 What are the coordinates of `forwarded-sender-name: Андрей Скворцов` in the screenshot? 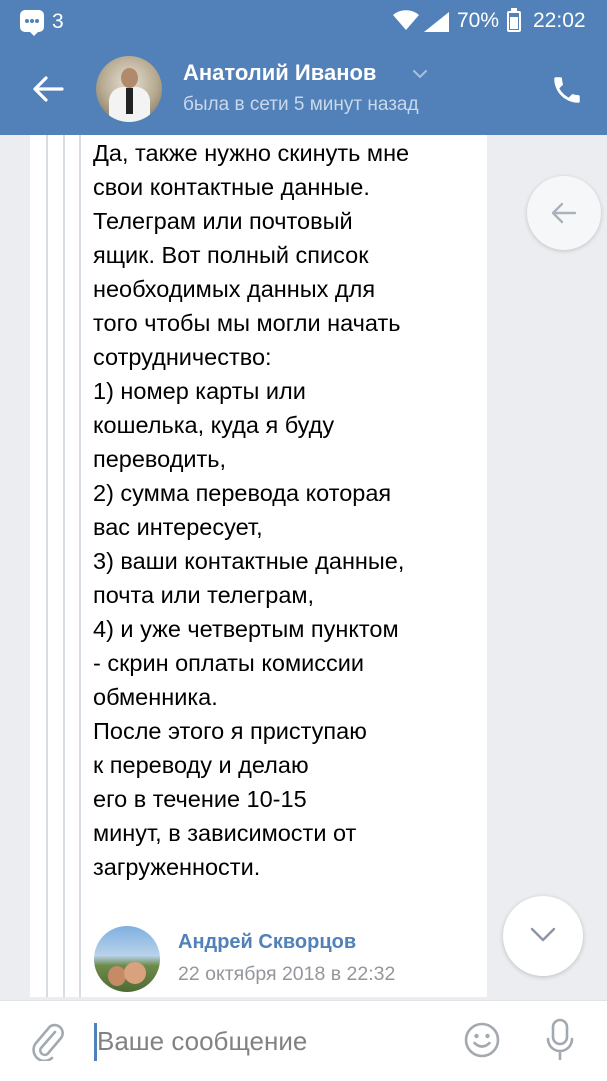 It's located at (267, 942).